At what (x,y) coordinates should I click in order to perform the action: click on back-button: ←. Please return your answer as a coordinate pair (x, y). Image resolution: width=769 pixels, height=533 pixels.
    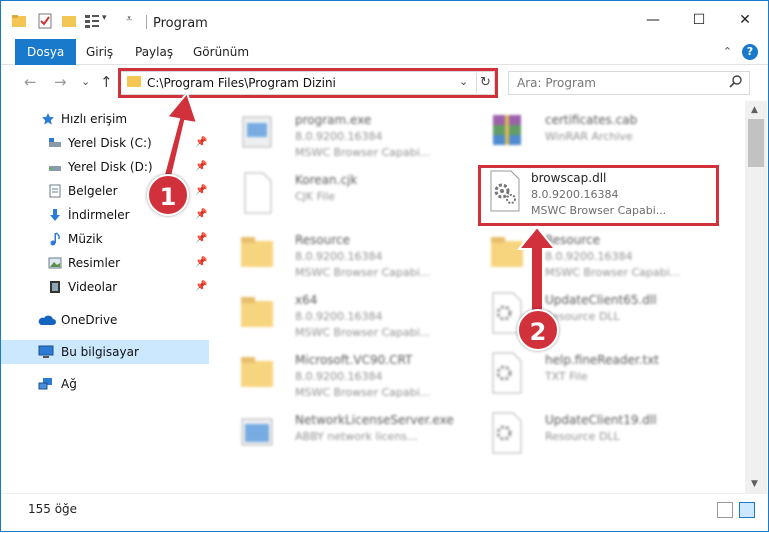
    Looking at the image, I should click on (30, 82).